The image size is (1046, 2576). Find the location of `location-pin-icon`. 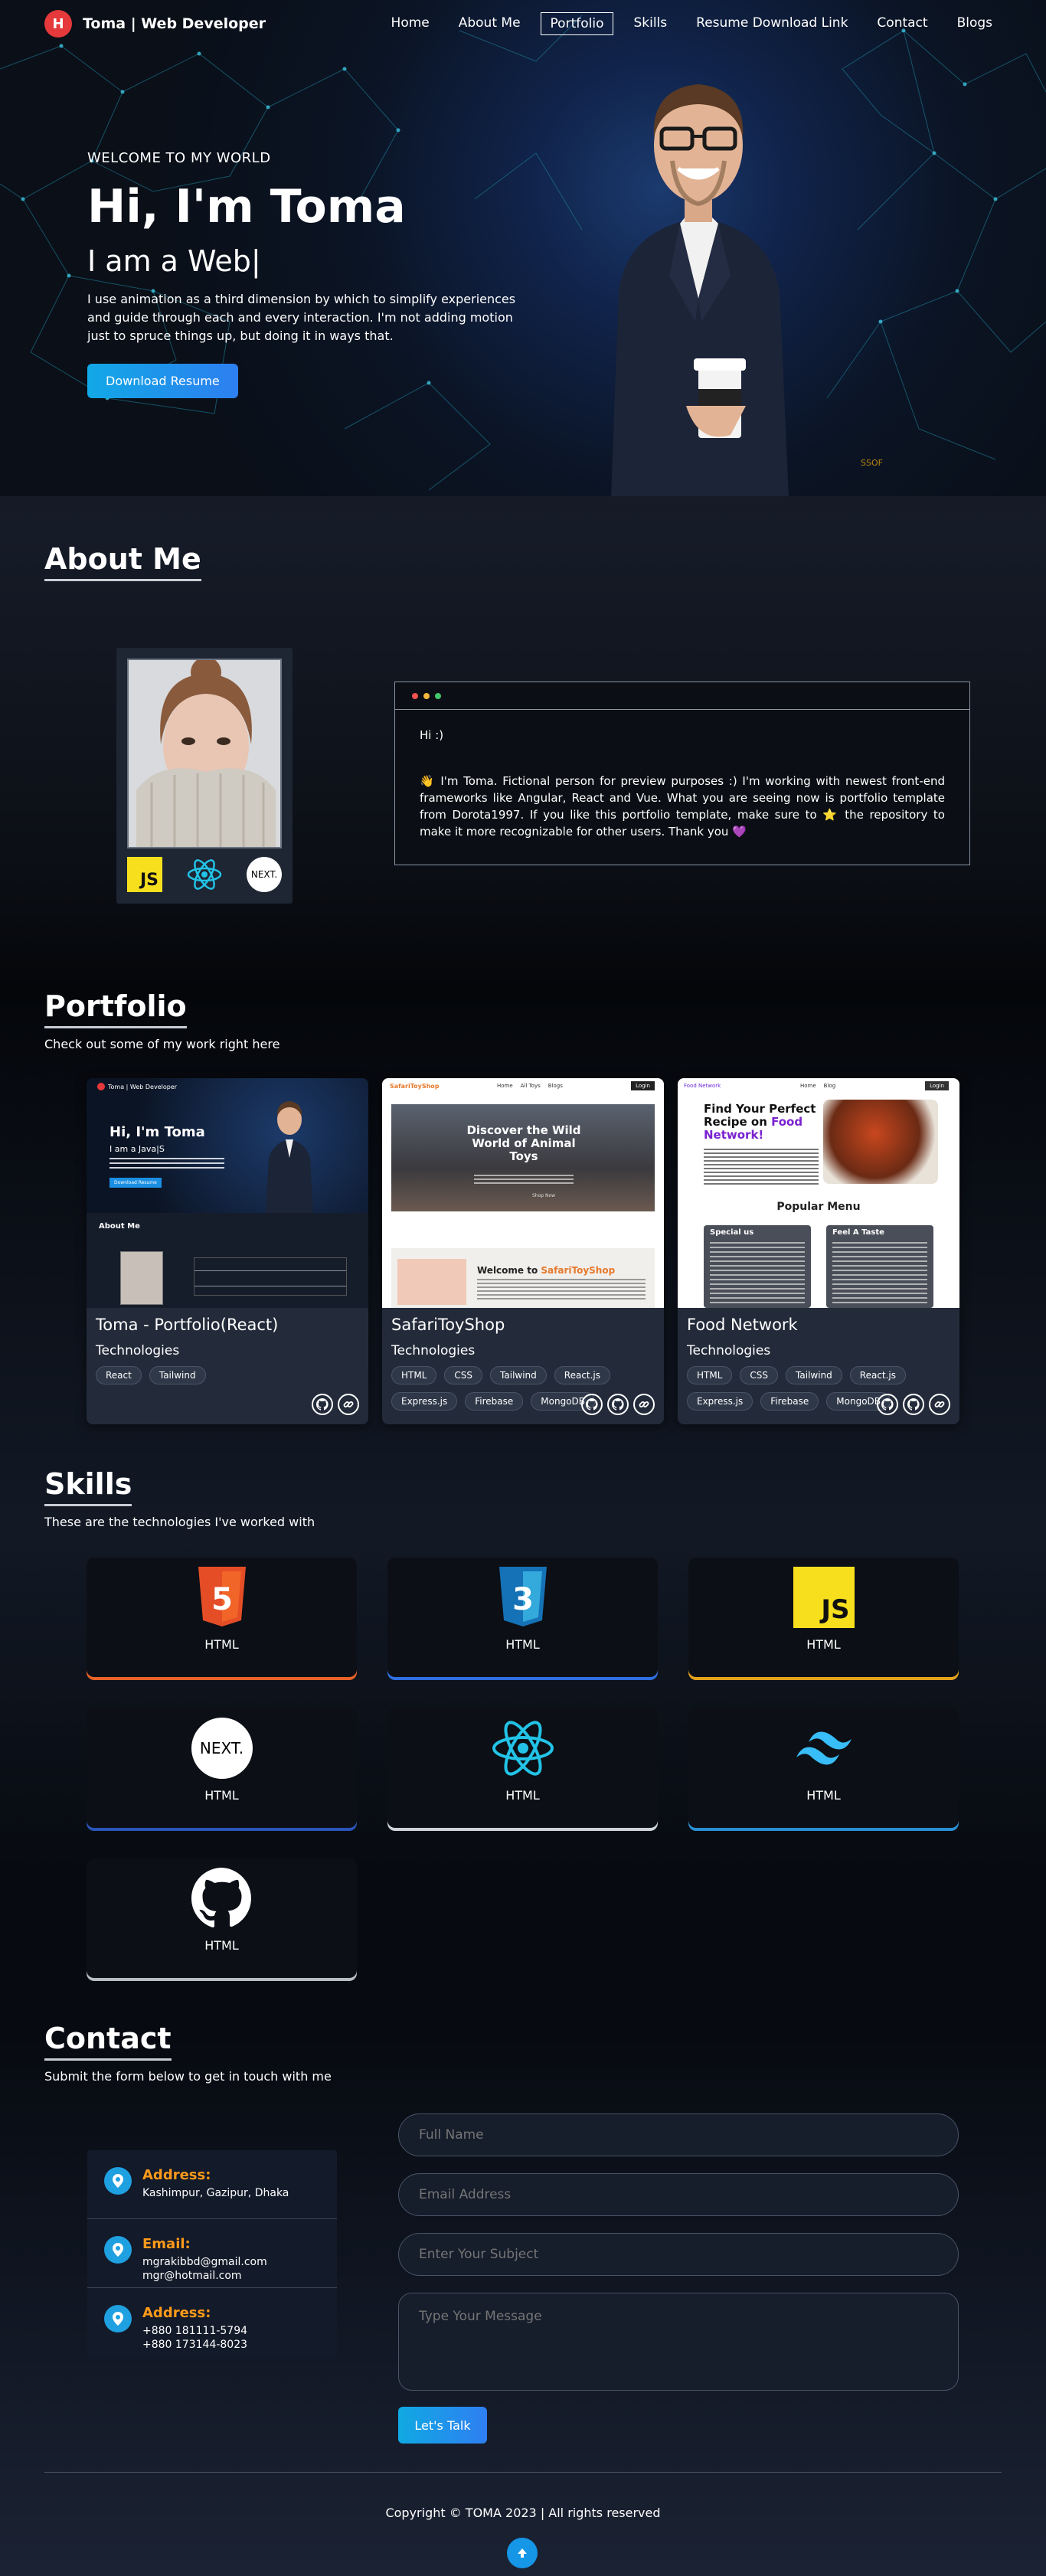

location-pin-icon is located at coordinates (118, 2318).